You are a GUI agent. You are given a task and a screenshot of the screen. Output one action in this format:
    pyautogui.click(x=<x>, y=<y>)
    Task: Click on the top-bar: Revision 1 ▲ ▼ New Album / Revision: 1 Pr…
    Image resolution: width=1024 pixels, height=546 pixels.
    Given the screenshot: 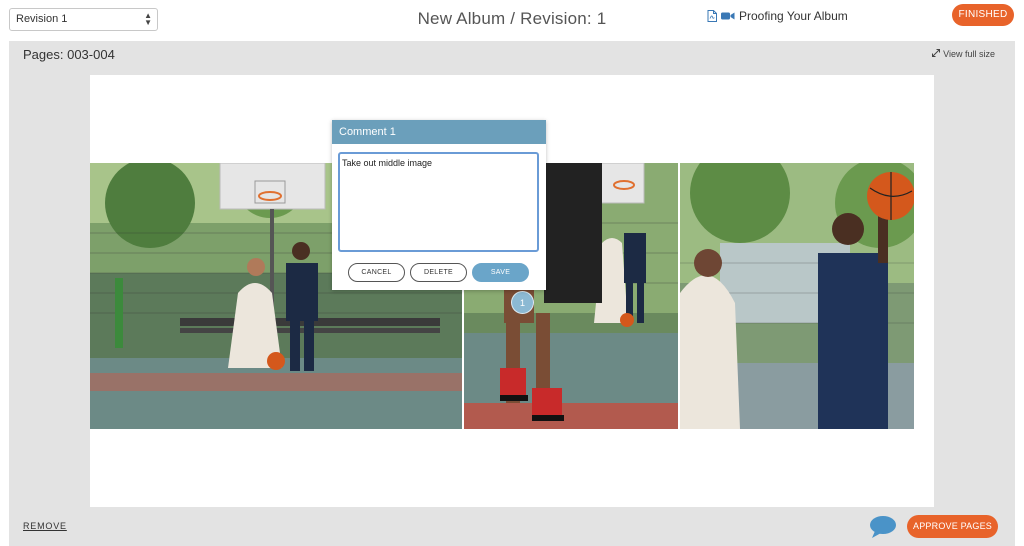 What is the action you would take?
    pyautogui.click(x=512, y=20)
    